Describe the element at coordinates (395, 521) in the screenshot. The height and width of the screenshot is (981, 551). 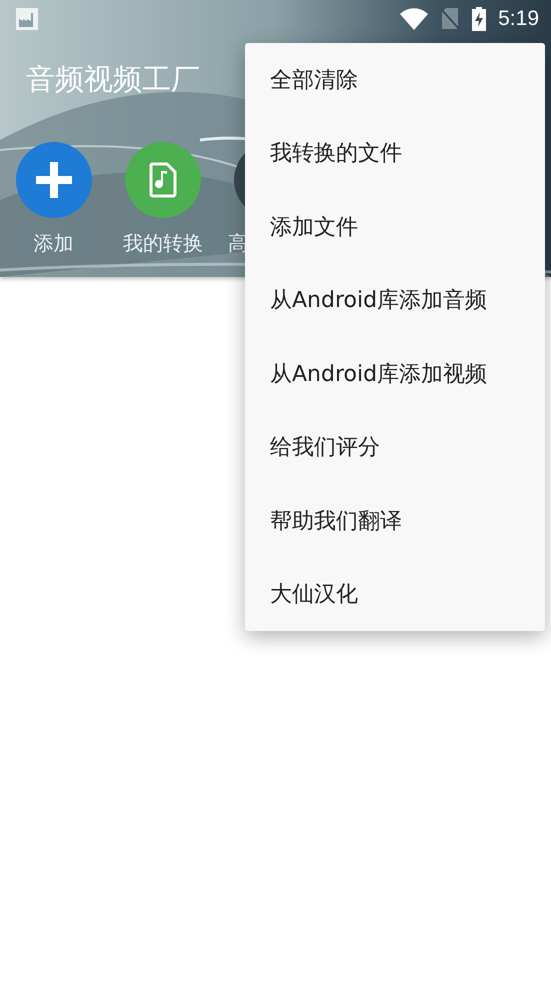
I see `menu-item: 帮助我们翻译` at that location.